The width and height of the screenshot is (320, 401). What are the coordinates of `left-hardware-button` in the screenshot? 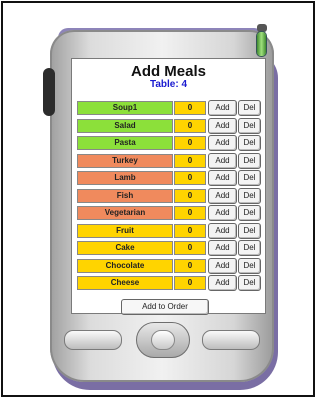 It's located at (93, 340).